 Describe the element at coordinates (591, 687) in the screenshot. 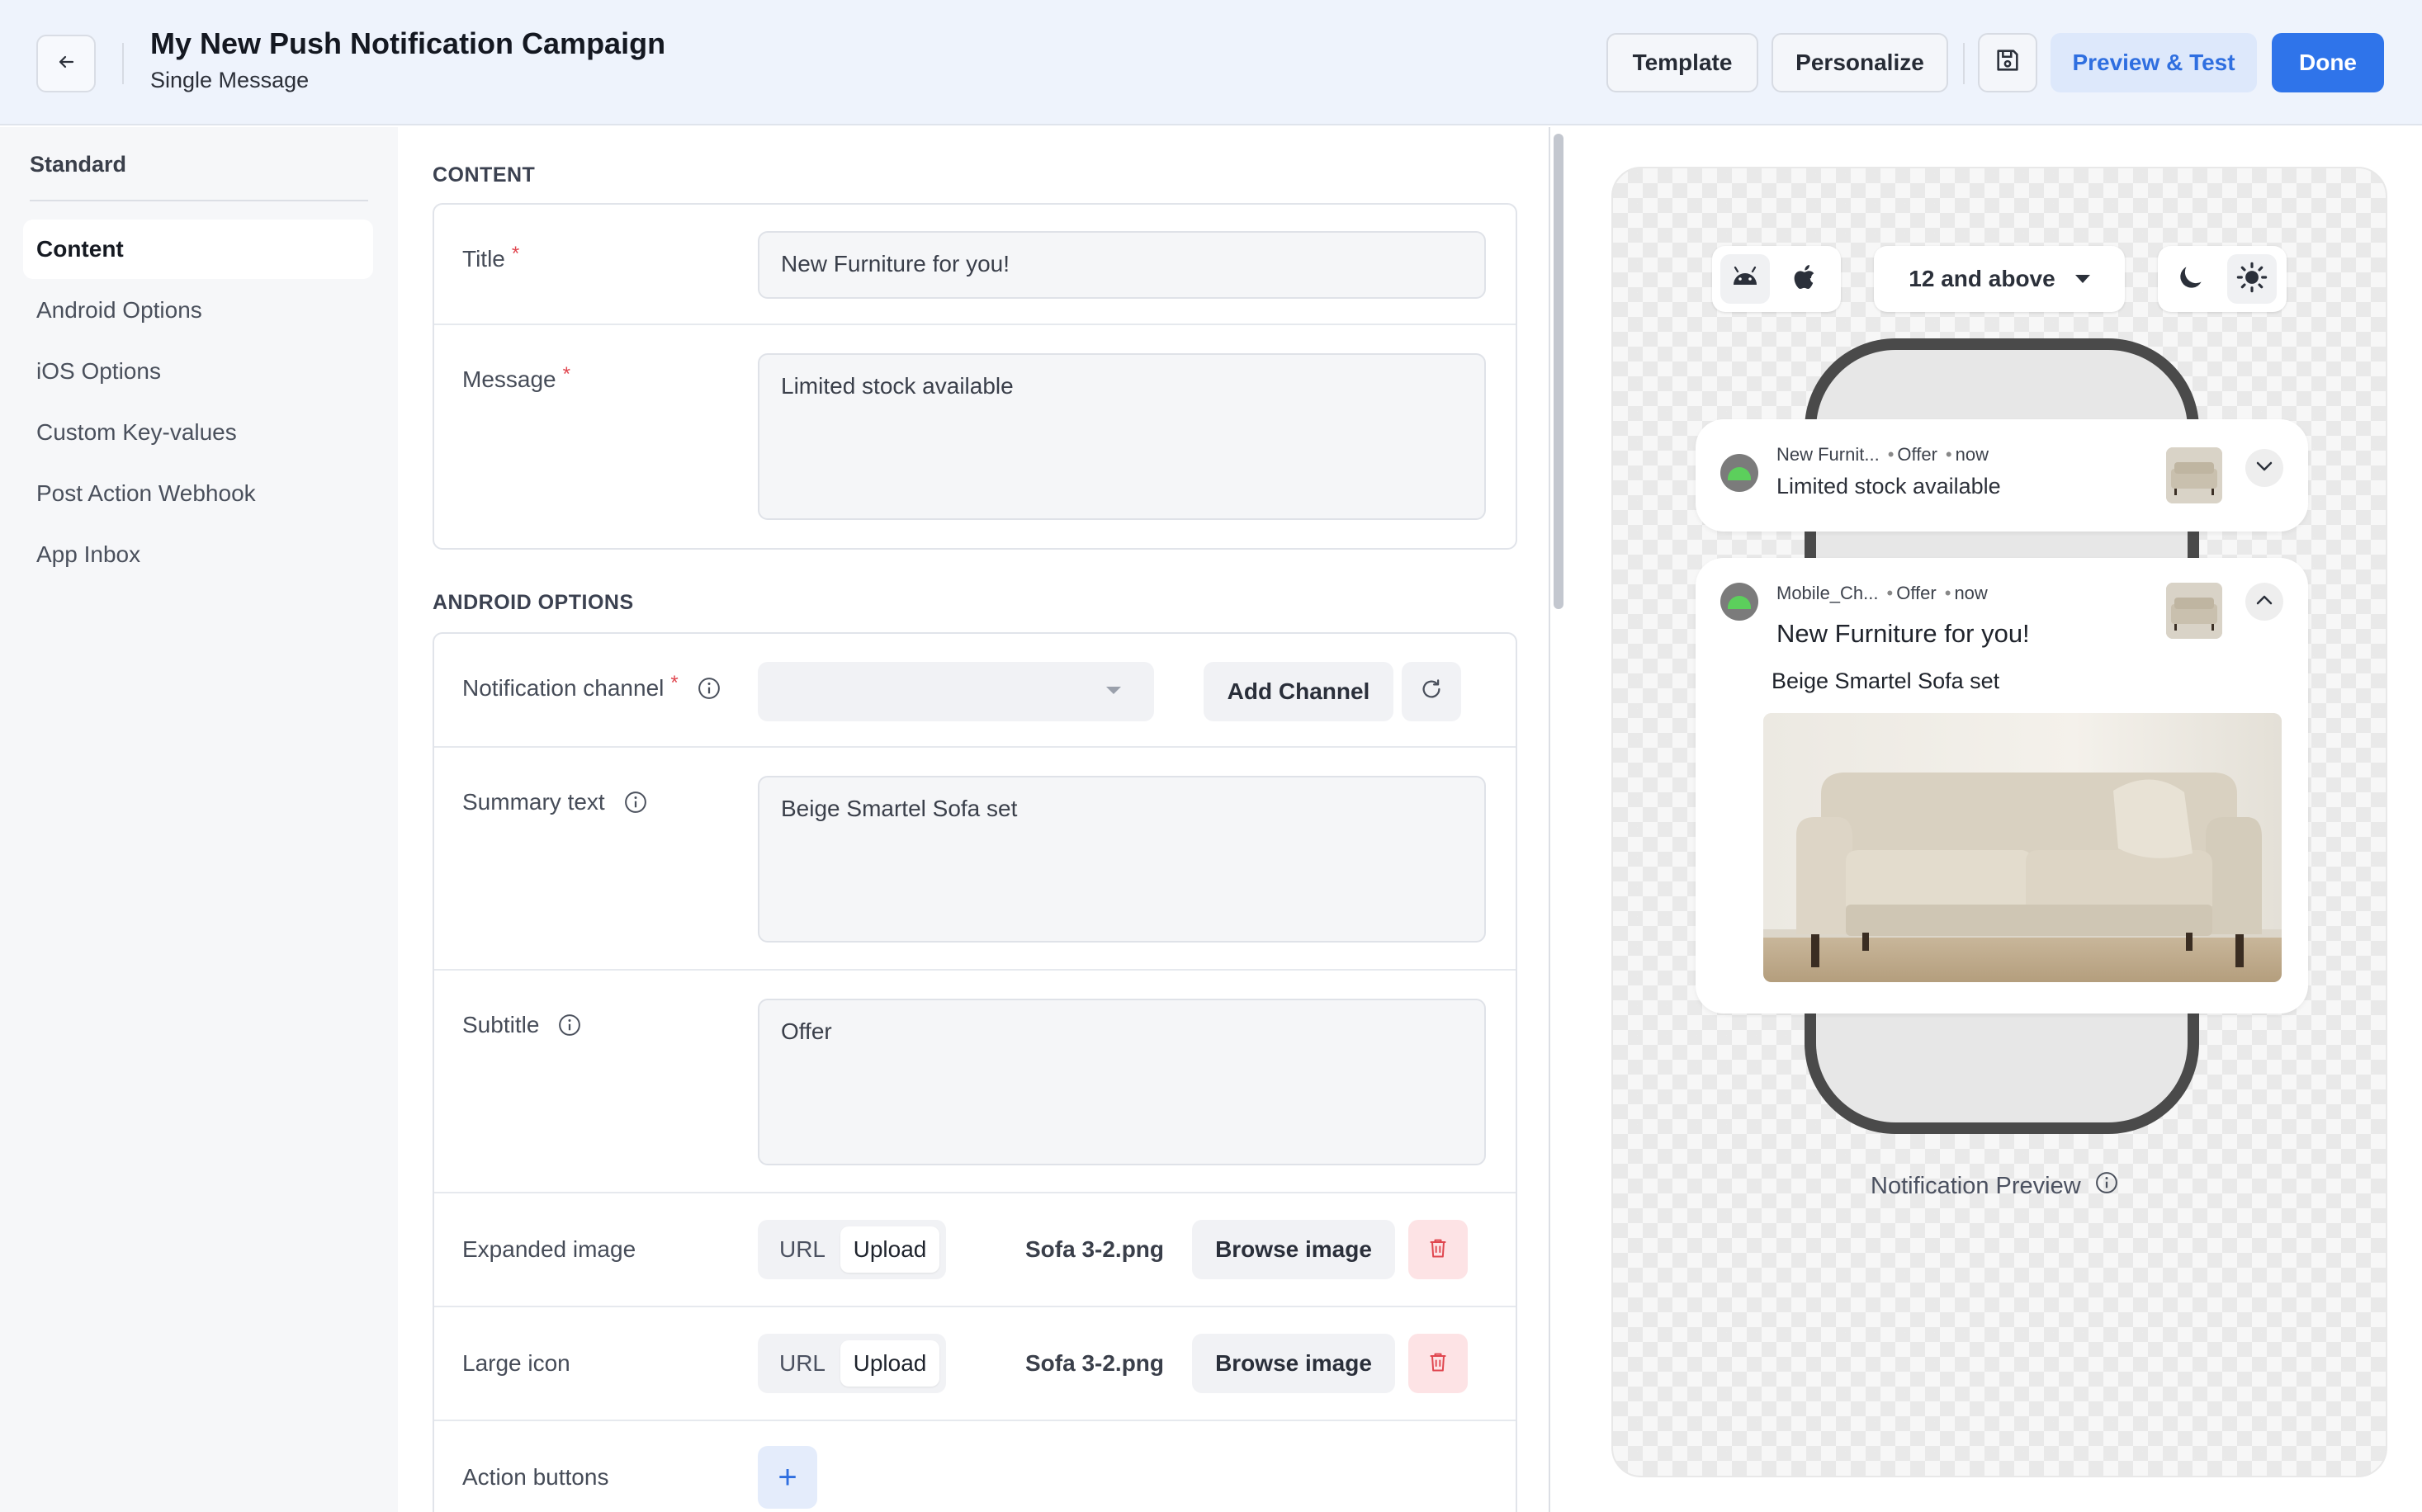

I see `notification-channel-label: Notification channel *` at that location.